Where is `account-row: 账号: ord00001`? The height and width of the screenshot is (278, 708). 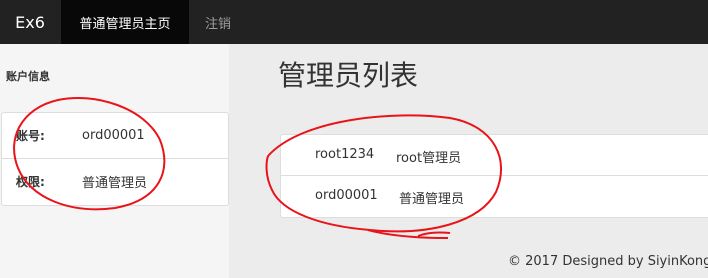 account-row: 账号: ord00001 is located at coordinates (115, 136).